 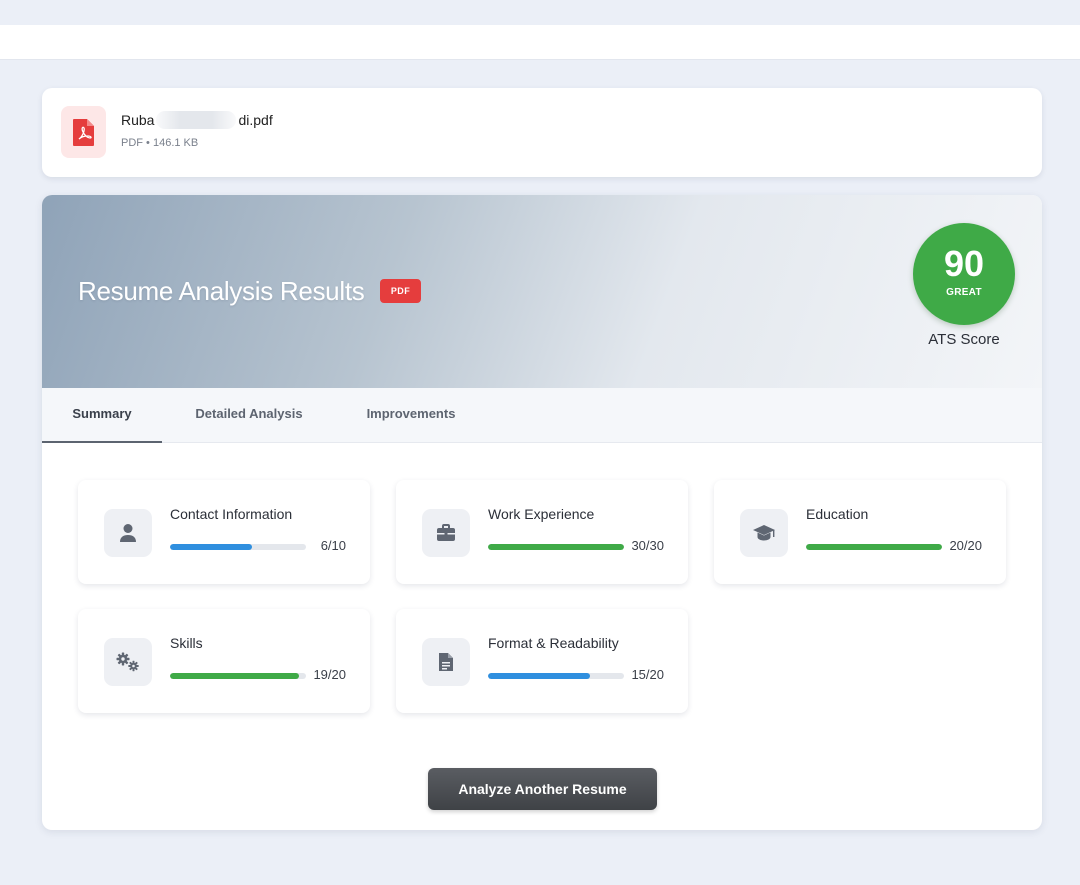 What do you see at coordinates (964, 292) in the screenshot?
I see `ats-score-rating: GREAT` at bounding box center [964, 292].